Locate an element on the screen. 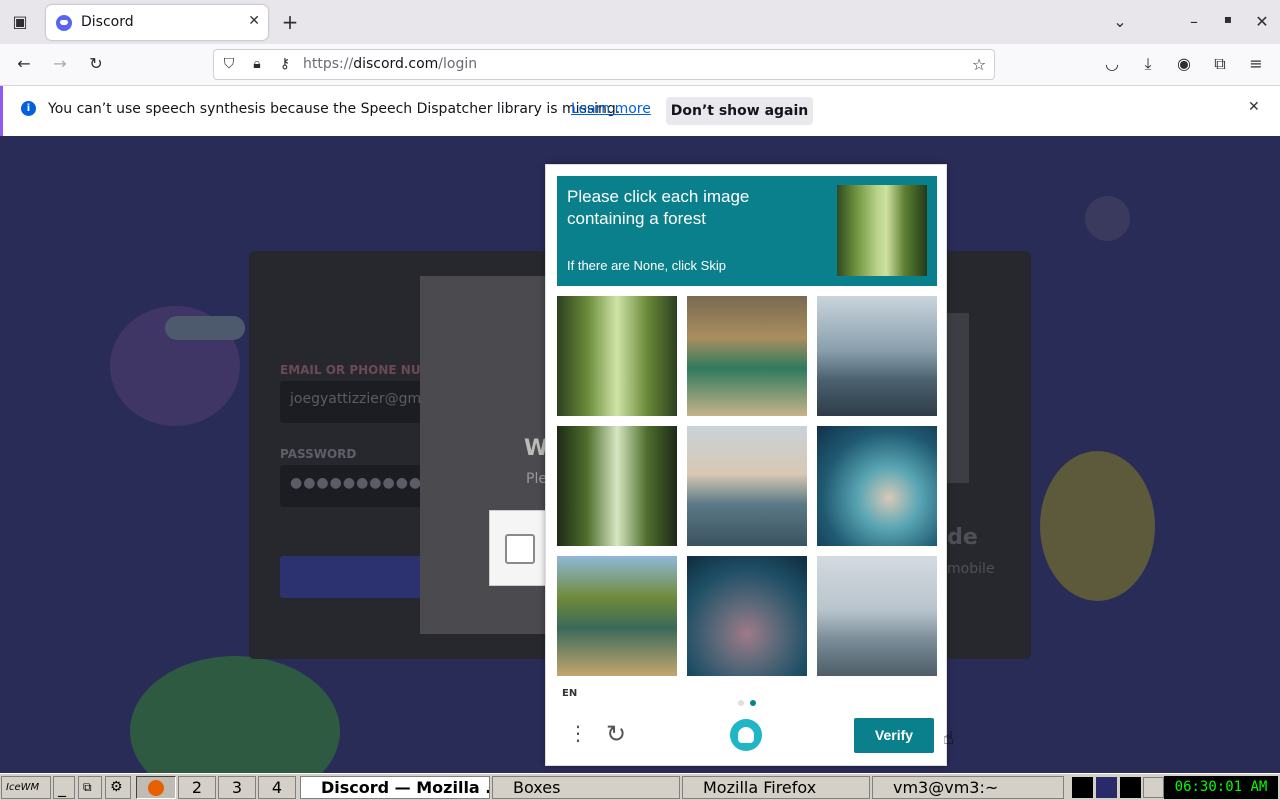  settings-icon: ⚙ is located at coordinates (118, 787).